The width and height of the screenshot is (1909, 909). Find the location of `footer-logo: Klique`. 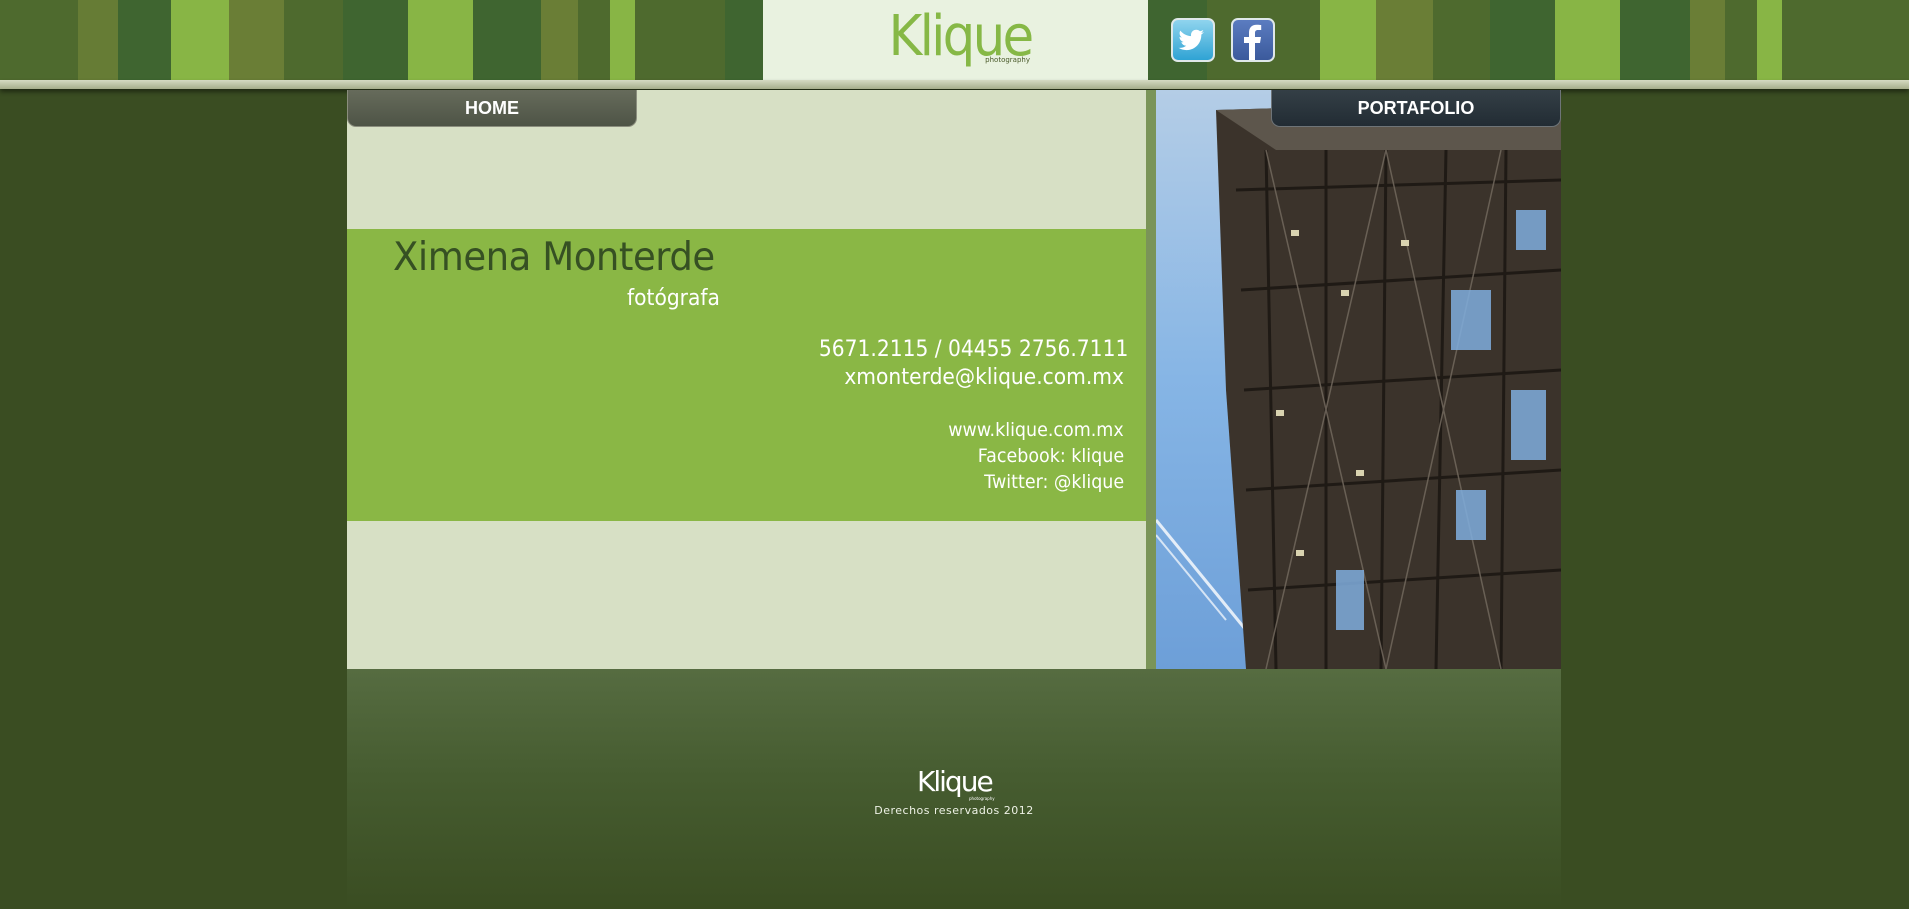

footer-logo: Klique is located at coordinates (955, 781).